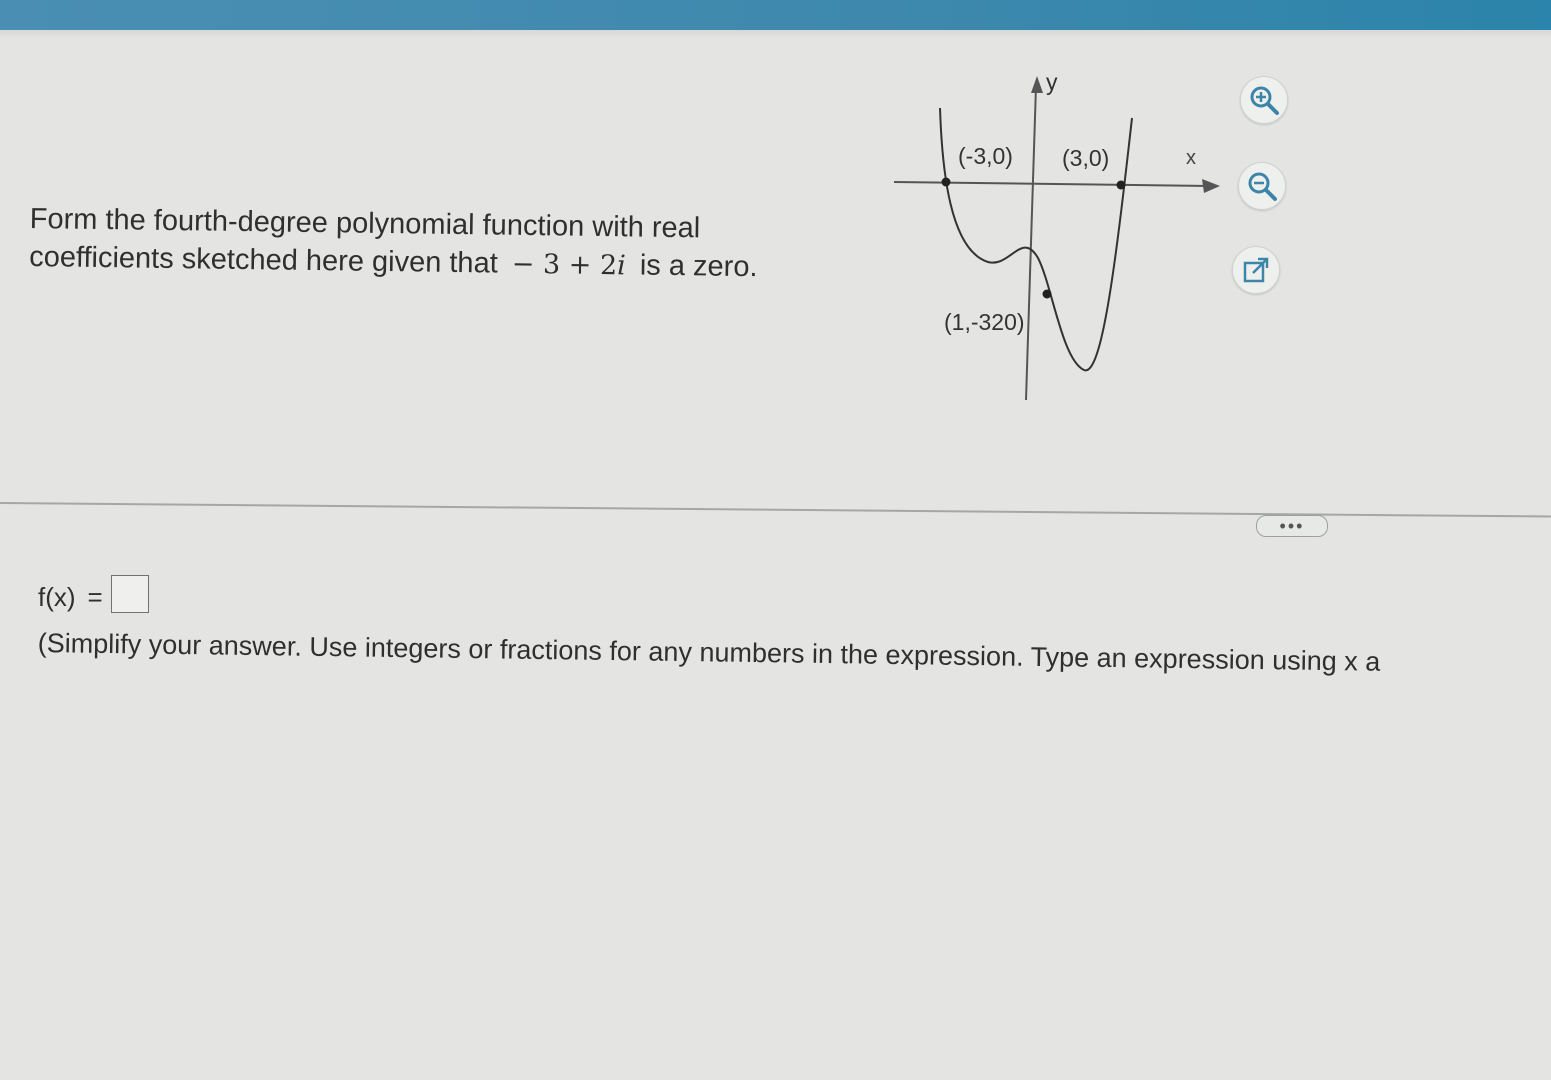 This screenshot has height=1080, width=1551. What do you see at coordinates (984, 322) in the screenshot?
I see `point-c-label: (1,-320)` at bounding box center [984, 322].